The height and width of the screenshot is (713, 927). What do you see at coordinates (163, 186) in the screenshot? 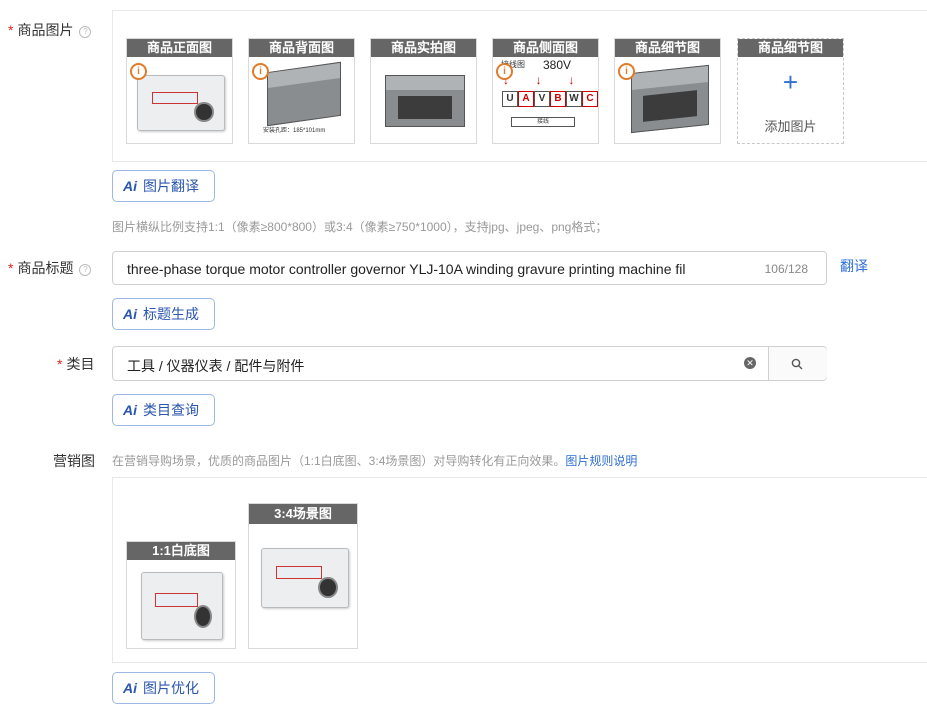
I see `image-translate-button: Ai 图片翻译` at bounding box center [163, 186].